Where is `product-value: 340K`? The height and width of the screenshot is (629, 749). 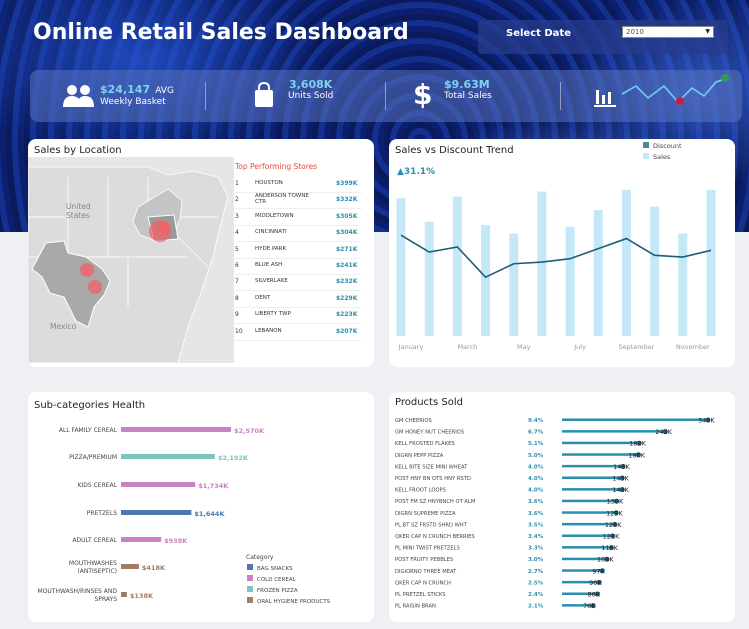
product-value: 340K is located at coordinates (706, 421).